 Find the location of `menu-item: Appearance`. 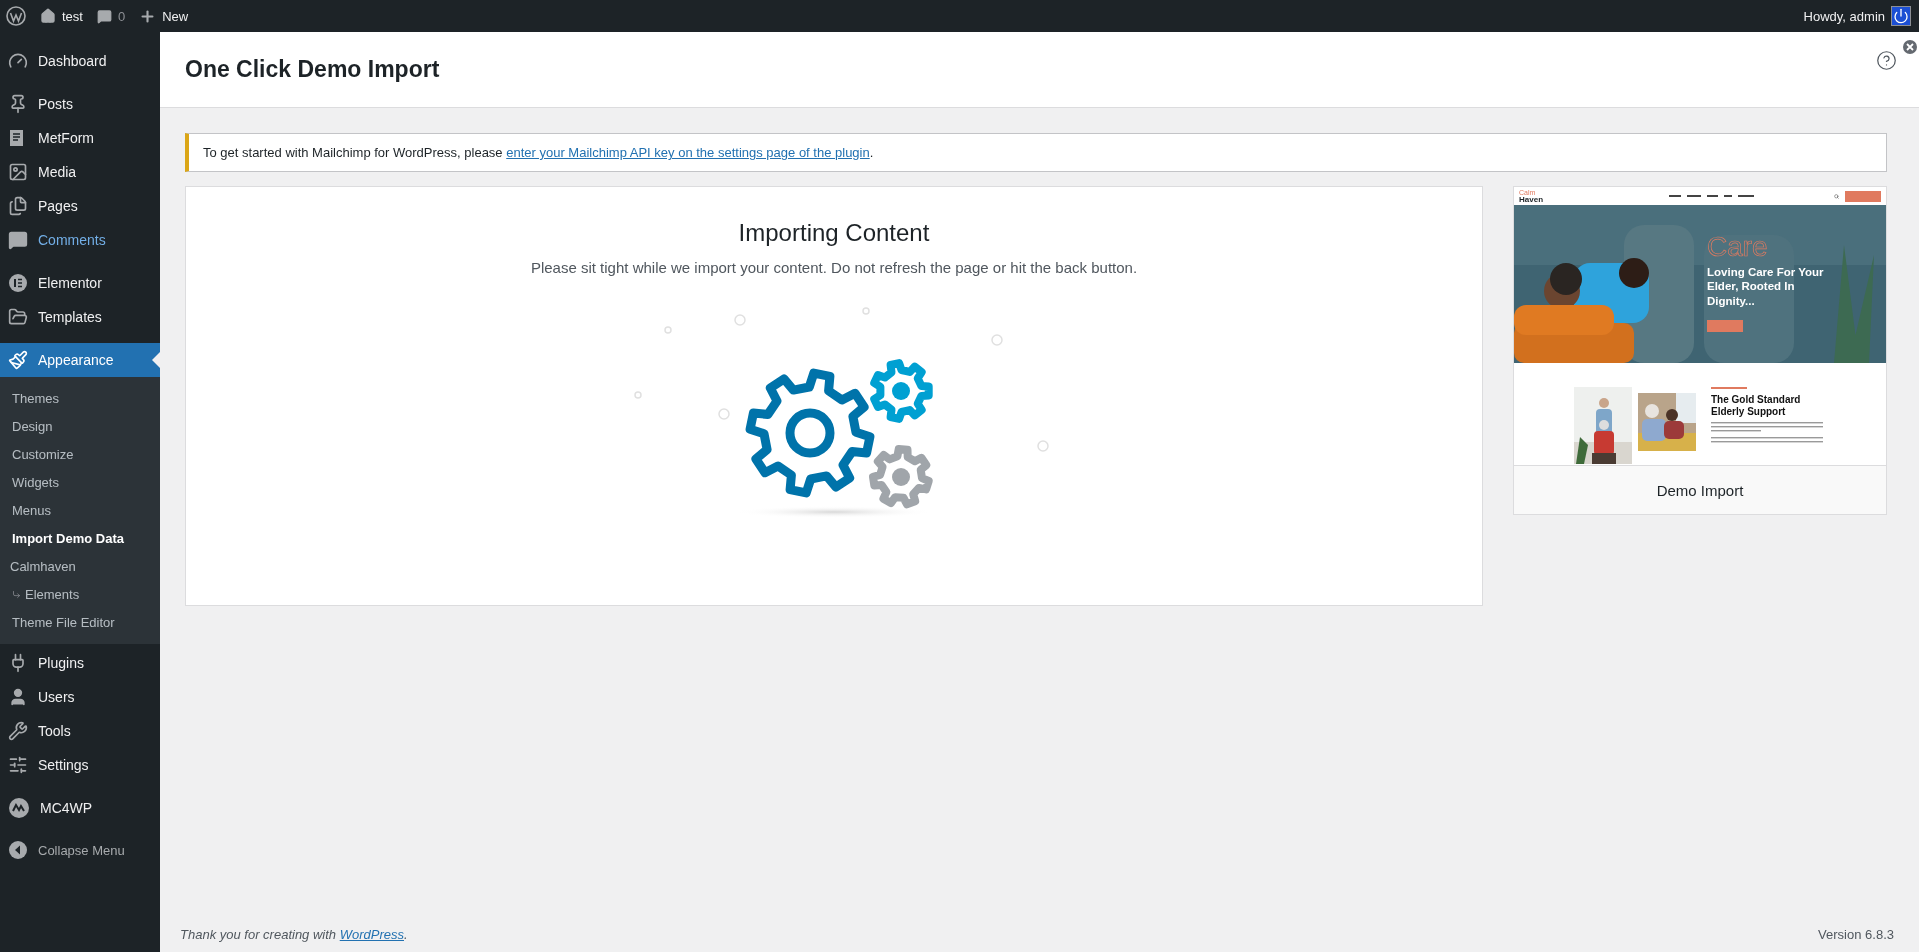

menu-item: Appearance is located at coordinates (80, 360).